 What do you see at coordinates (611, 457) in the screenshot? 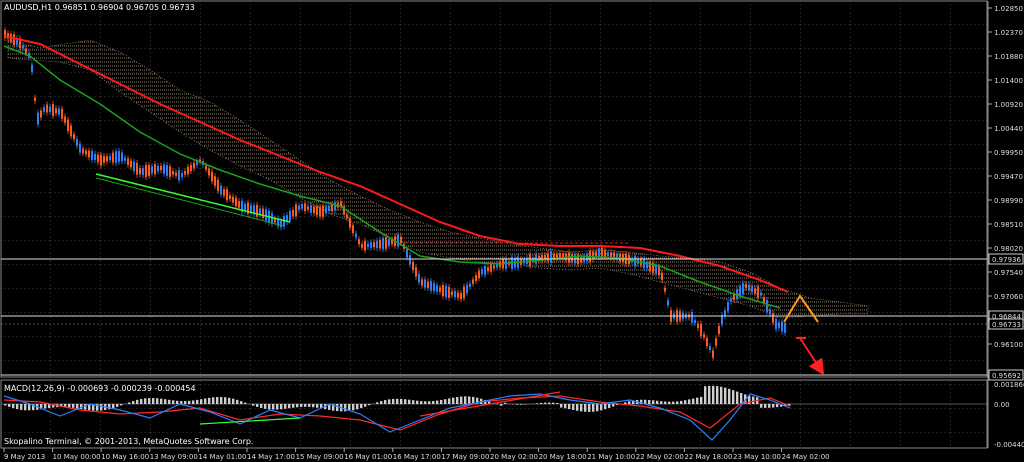
I see `time-tick-label: 21 May 10:00` at bounding box center [611, 457].